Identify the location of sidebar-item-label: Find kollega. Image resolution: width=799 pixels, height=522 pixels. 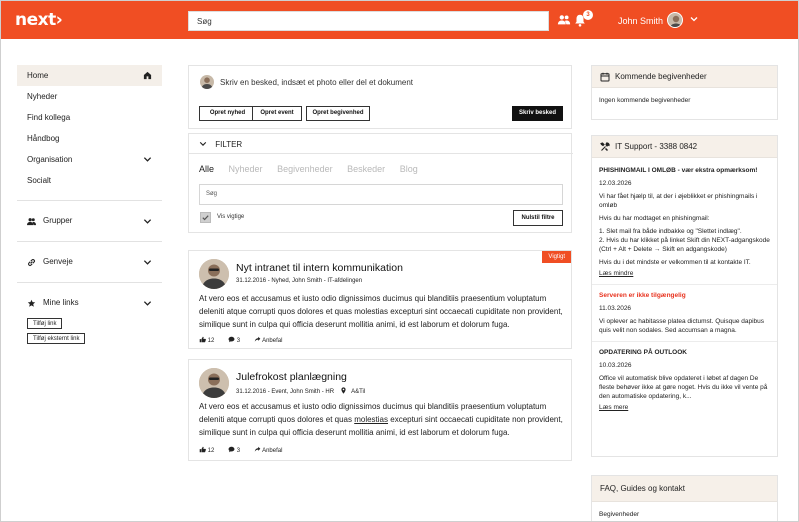
(49, 117).